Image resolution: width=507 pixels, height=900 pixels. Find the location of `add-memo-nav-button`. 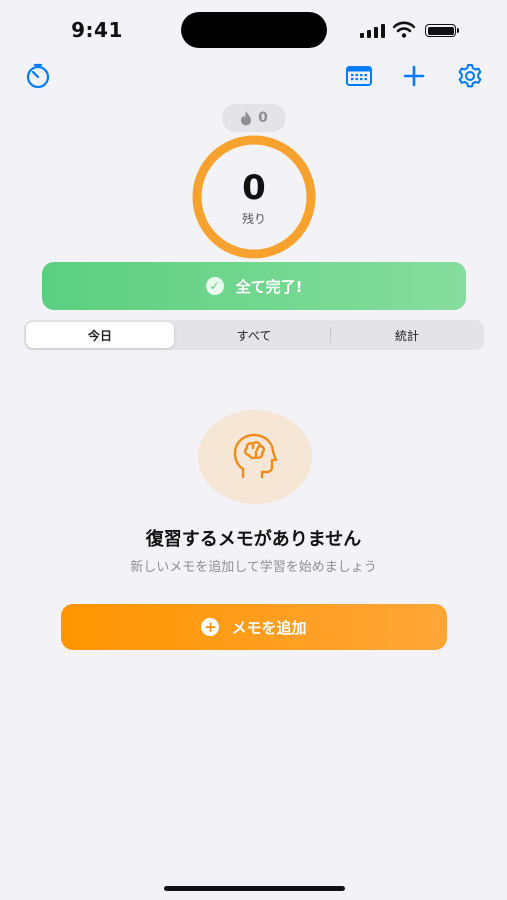

add-memo-nav-button is located at coordinates (414, 76).